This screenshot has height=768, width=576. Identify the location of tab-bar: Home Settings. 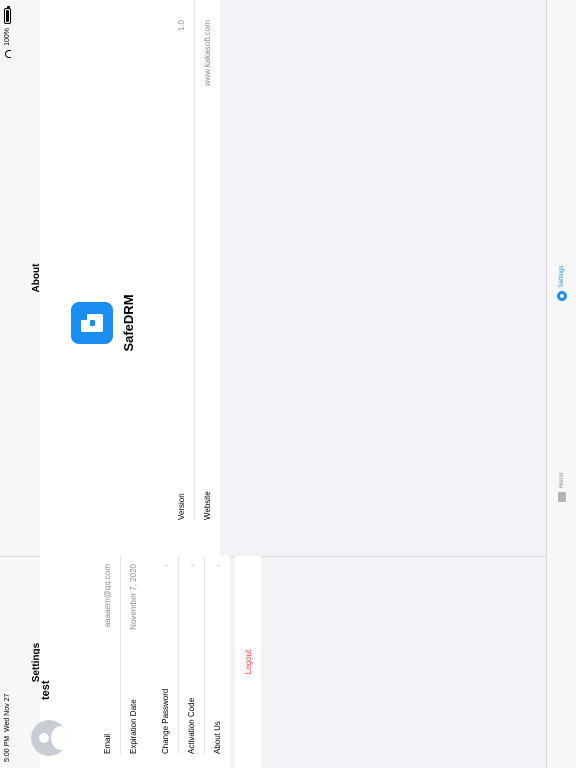
(561, 384).